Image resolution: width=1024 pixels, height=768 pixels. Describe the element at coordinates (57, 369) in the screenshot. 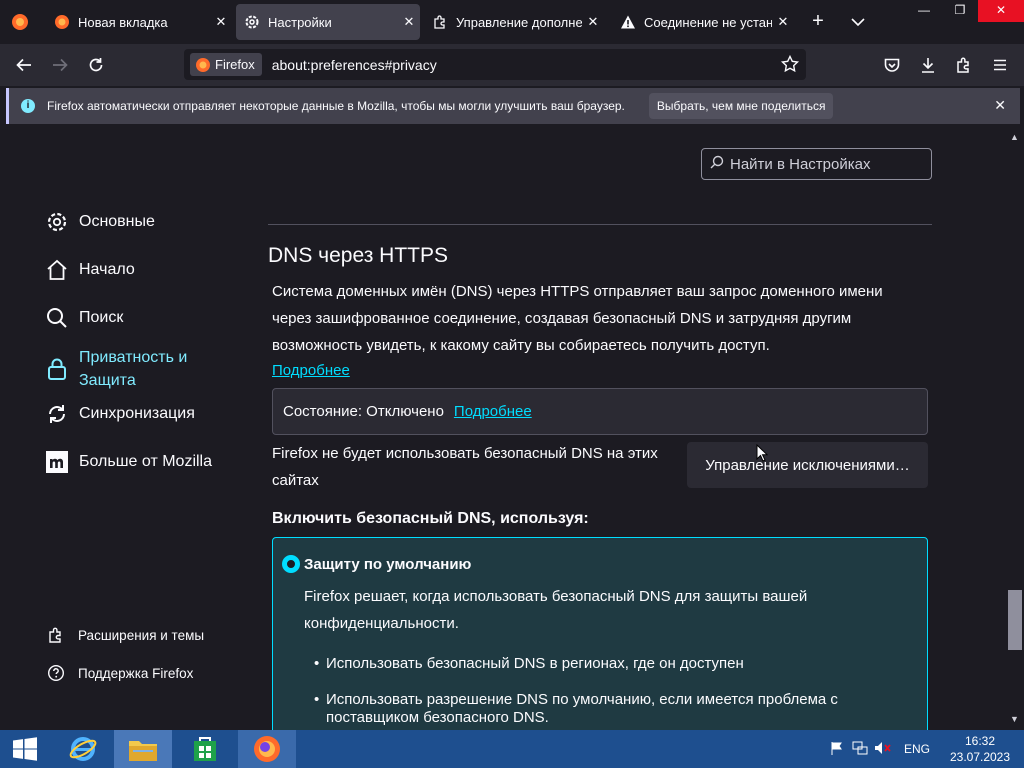

I see `lock-icon` at that location.